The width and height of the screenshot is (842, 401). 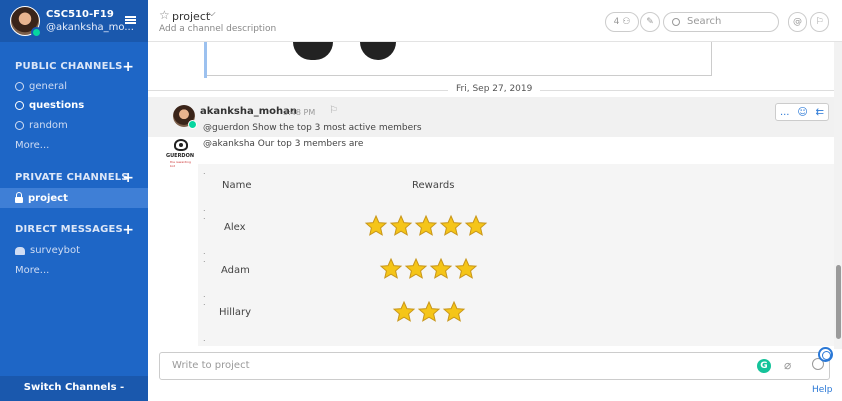 I want to click on date-separator: Fri, Sep 27, 2019, so click(x=494, y=89).